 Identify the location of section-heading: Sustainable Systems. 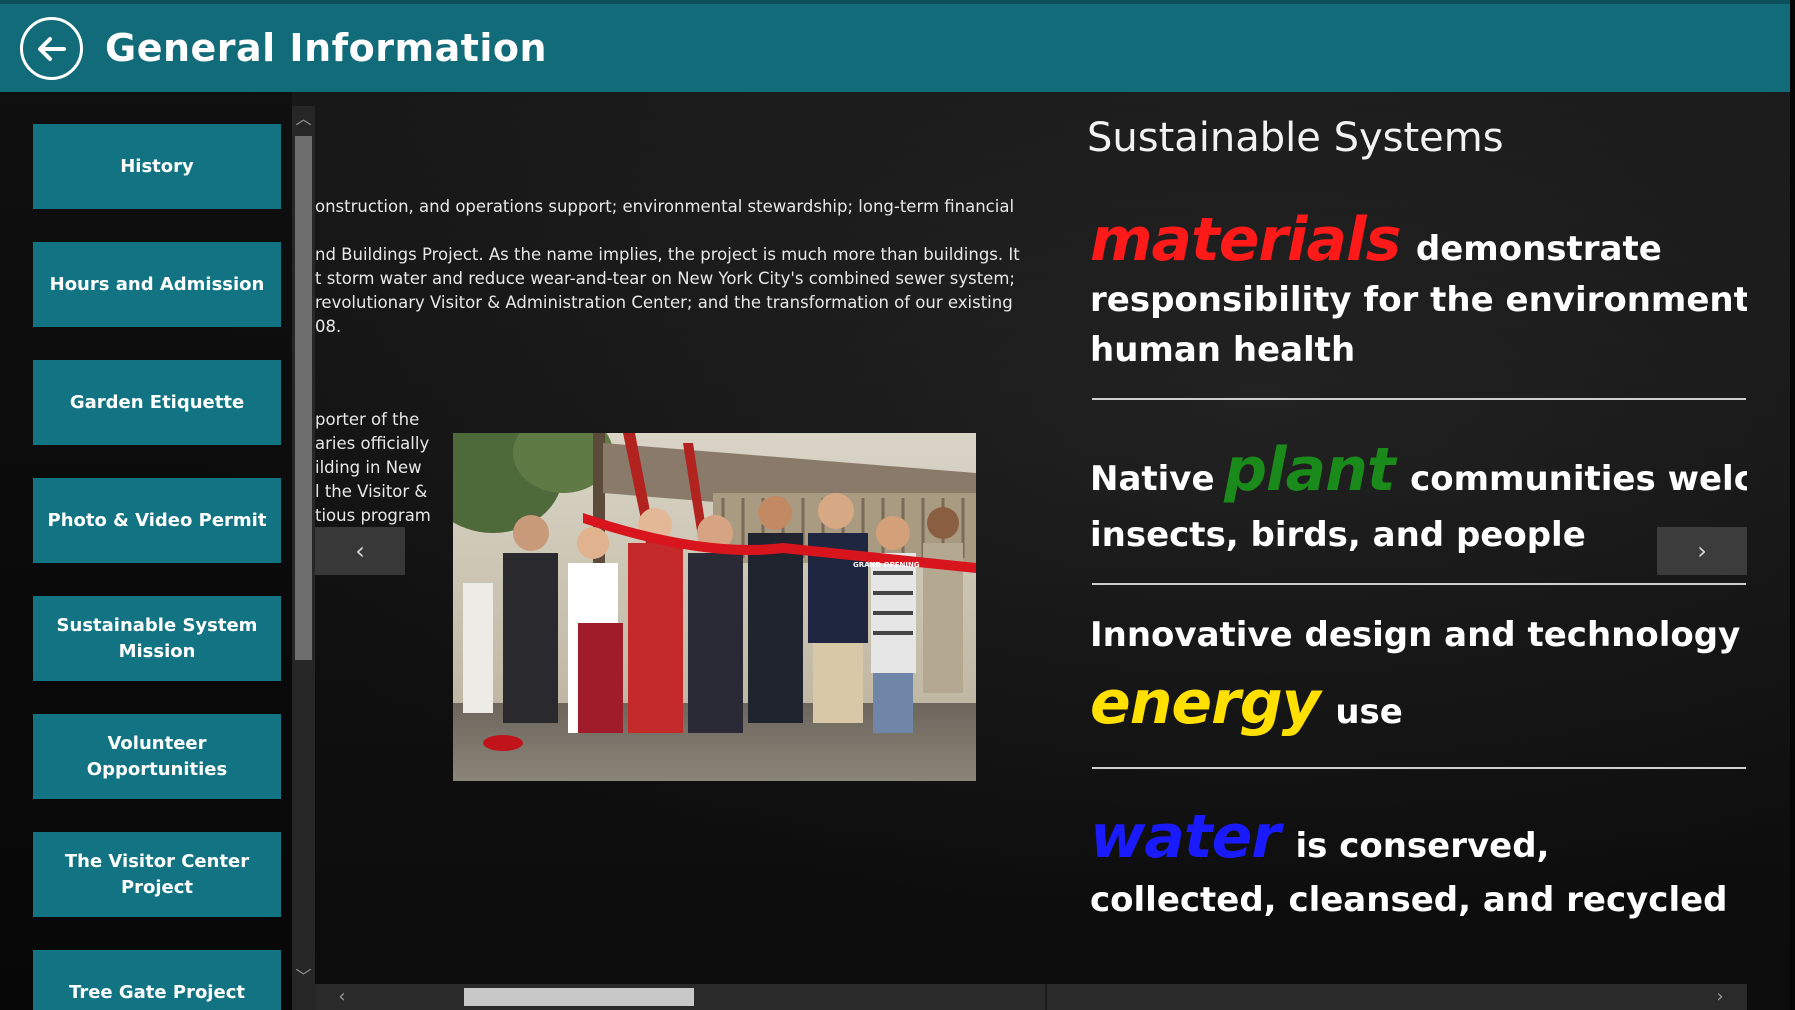
(1295, 138).